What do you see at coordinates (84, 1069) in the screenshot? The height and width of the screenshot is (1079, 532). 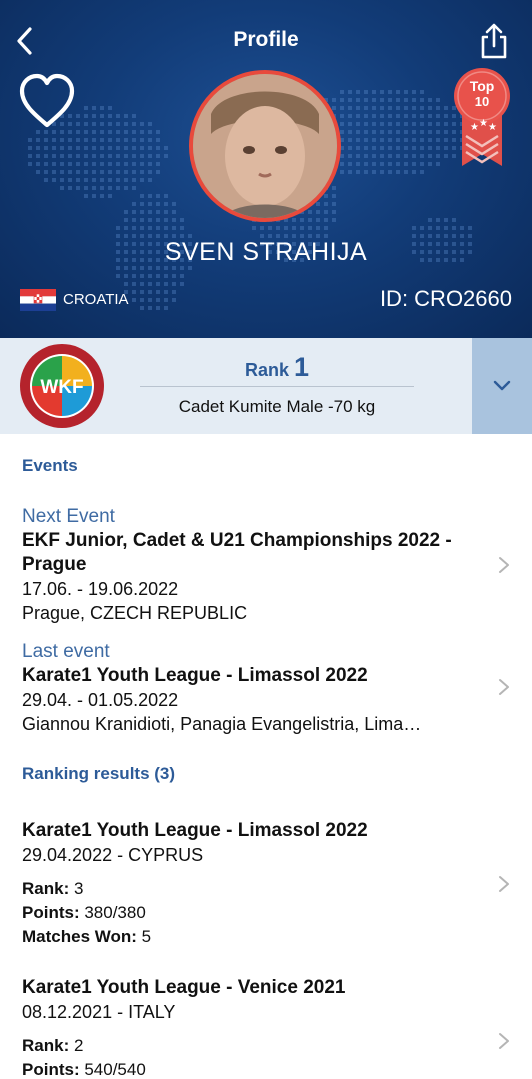 I see `result-points: Points: 540/540` at bounding box center [84, 1069].